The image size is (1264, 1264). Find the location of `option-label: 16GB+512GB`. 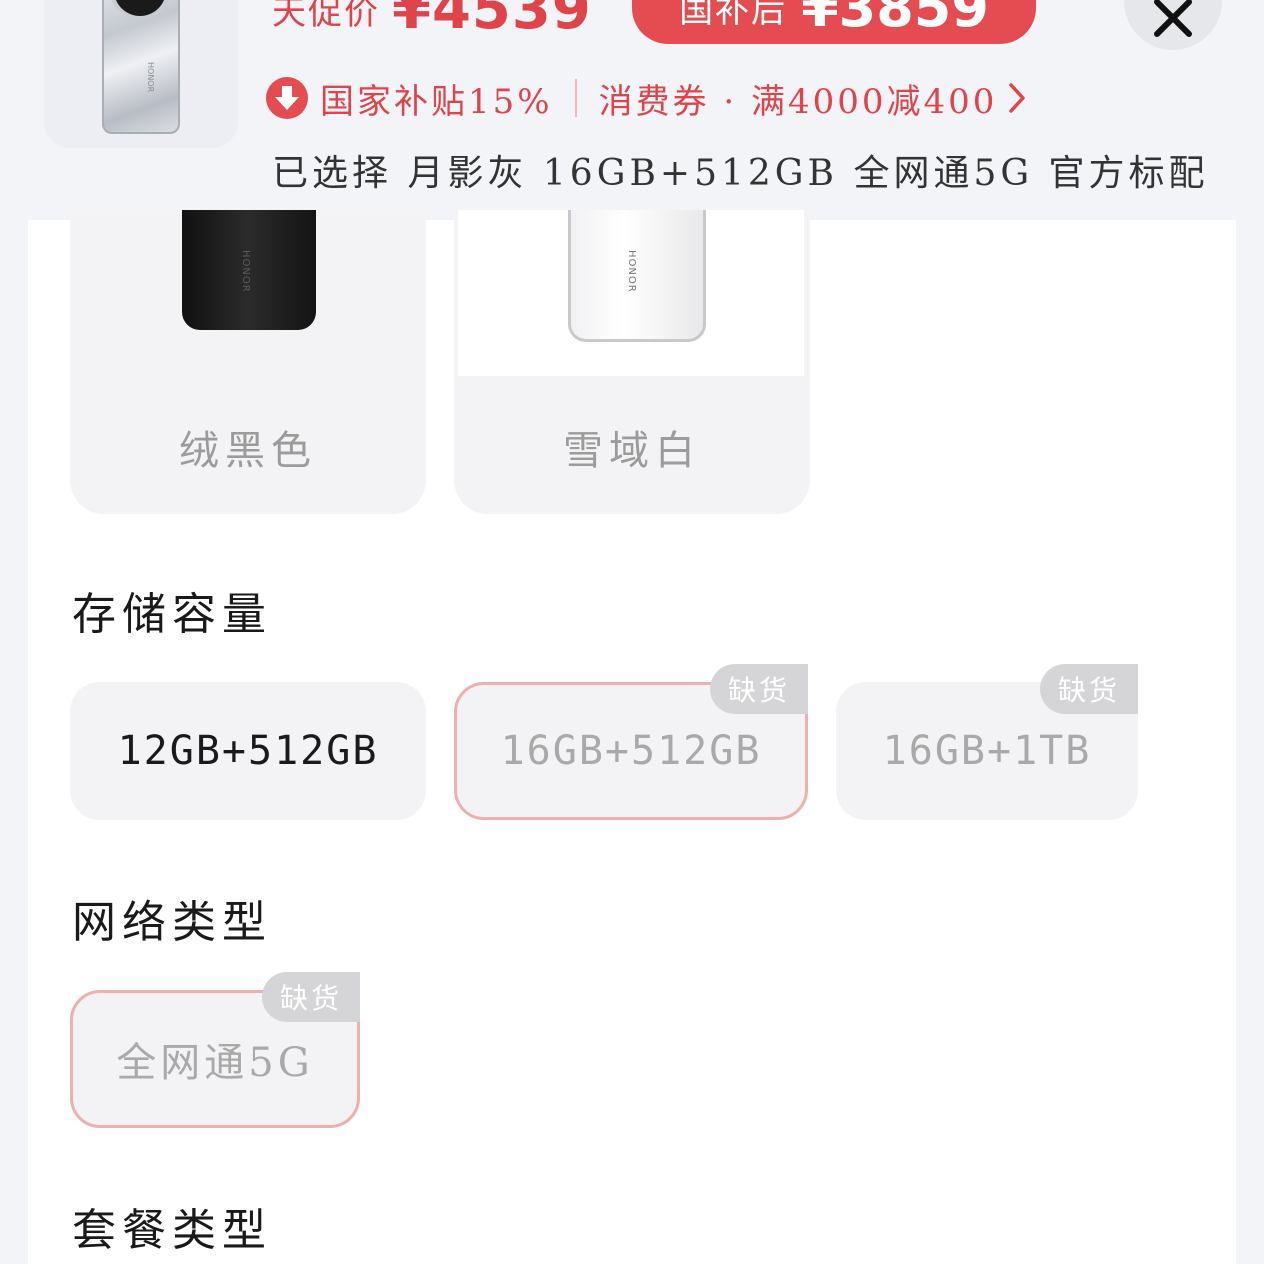

option-label: 16GB+512GB is located at coordinates (631, 751).